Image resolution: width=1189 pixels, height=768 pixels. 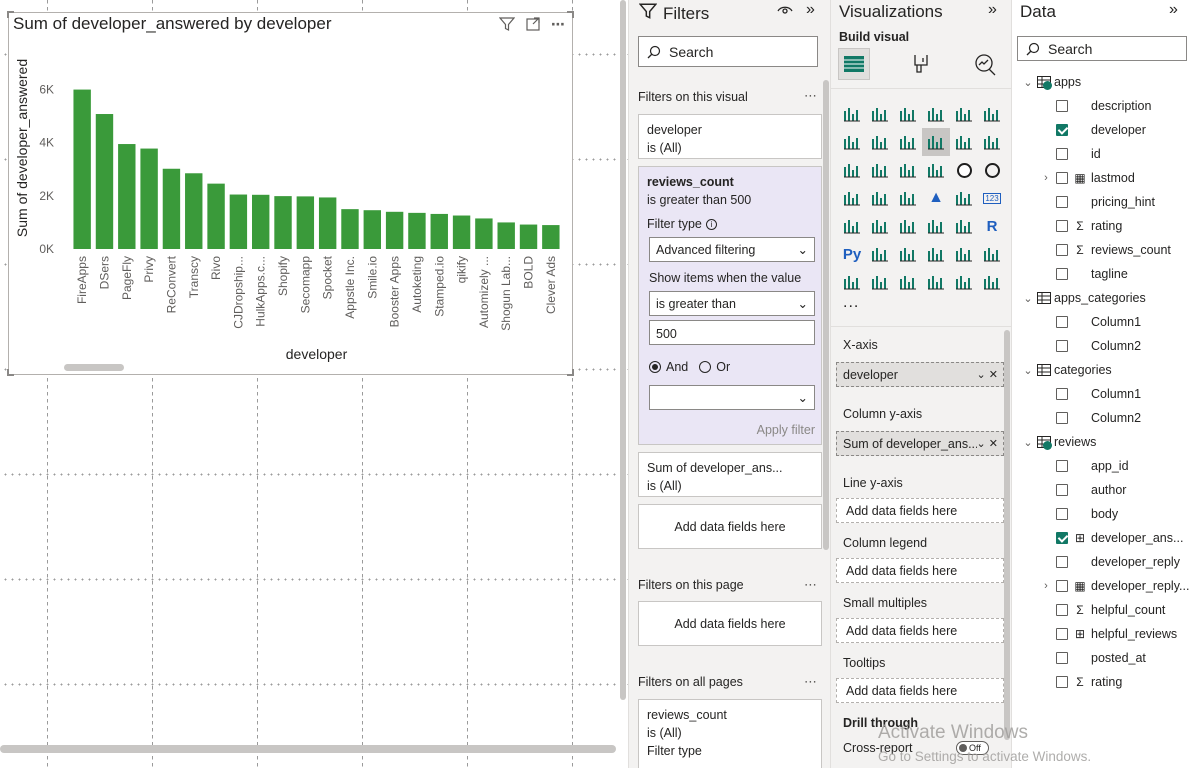 What do you see at coordinates (1084, 466) in the screenshot?
I see `field-app-id: app_id` at bounding box center [1084, 466].